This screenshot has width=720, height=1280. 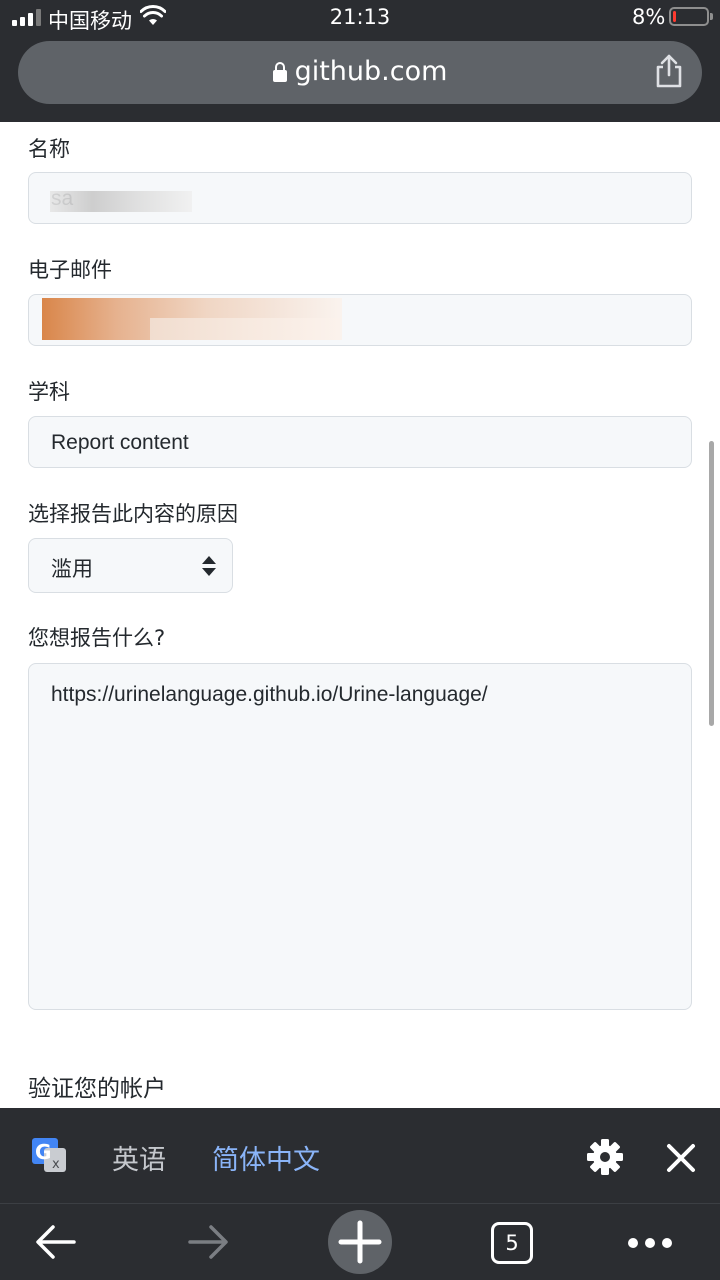 I want to click on browser-top-chrome: 中国移动 21:13 8% github.com, so click(x=360, y=61).